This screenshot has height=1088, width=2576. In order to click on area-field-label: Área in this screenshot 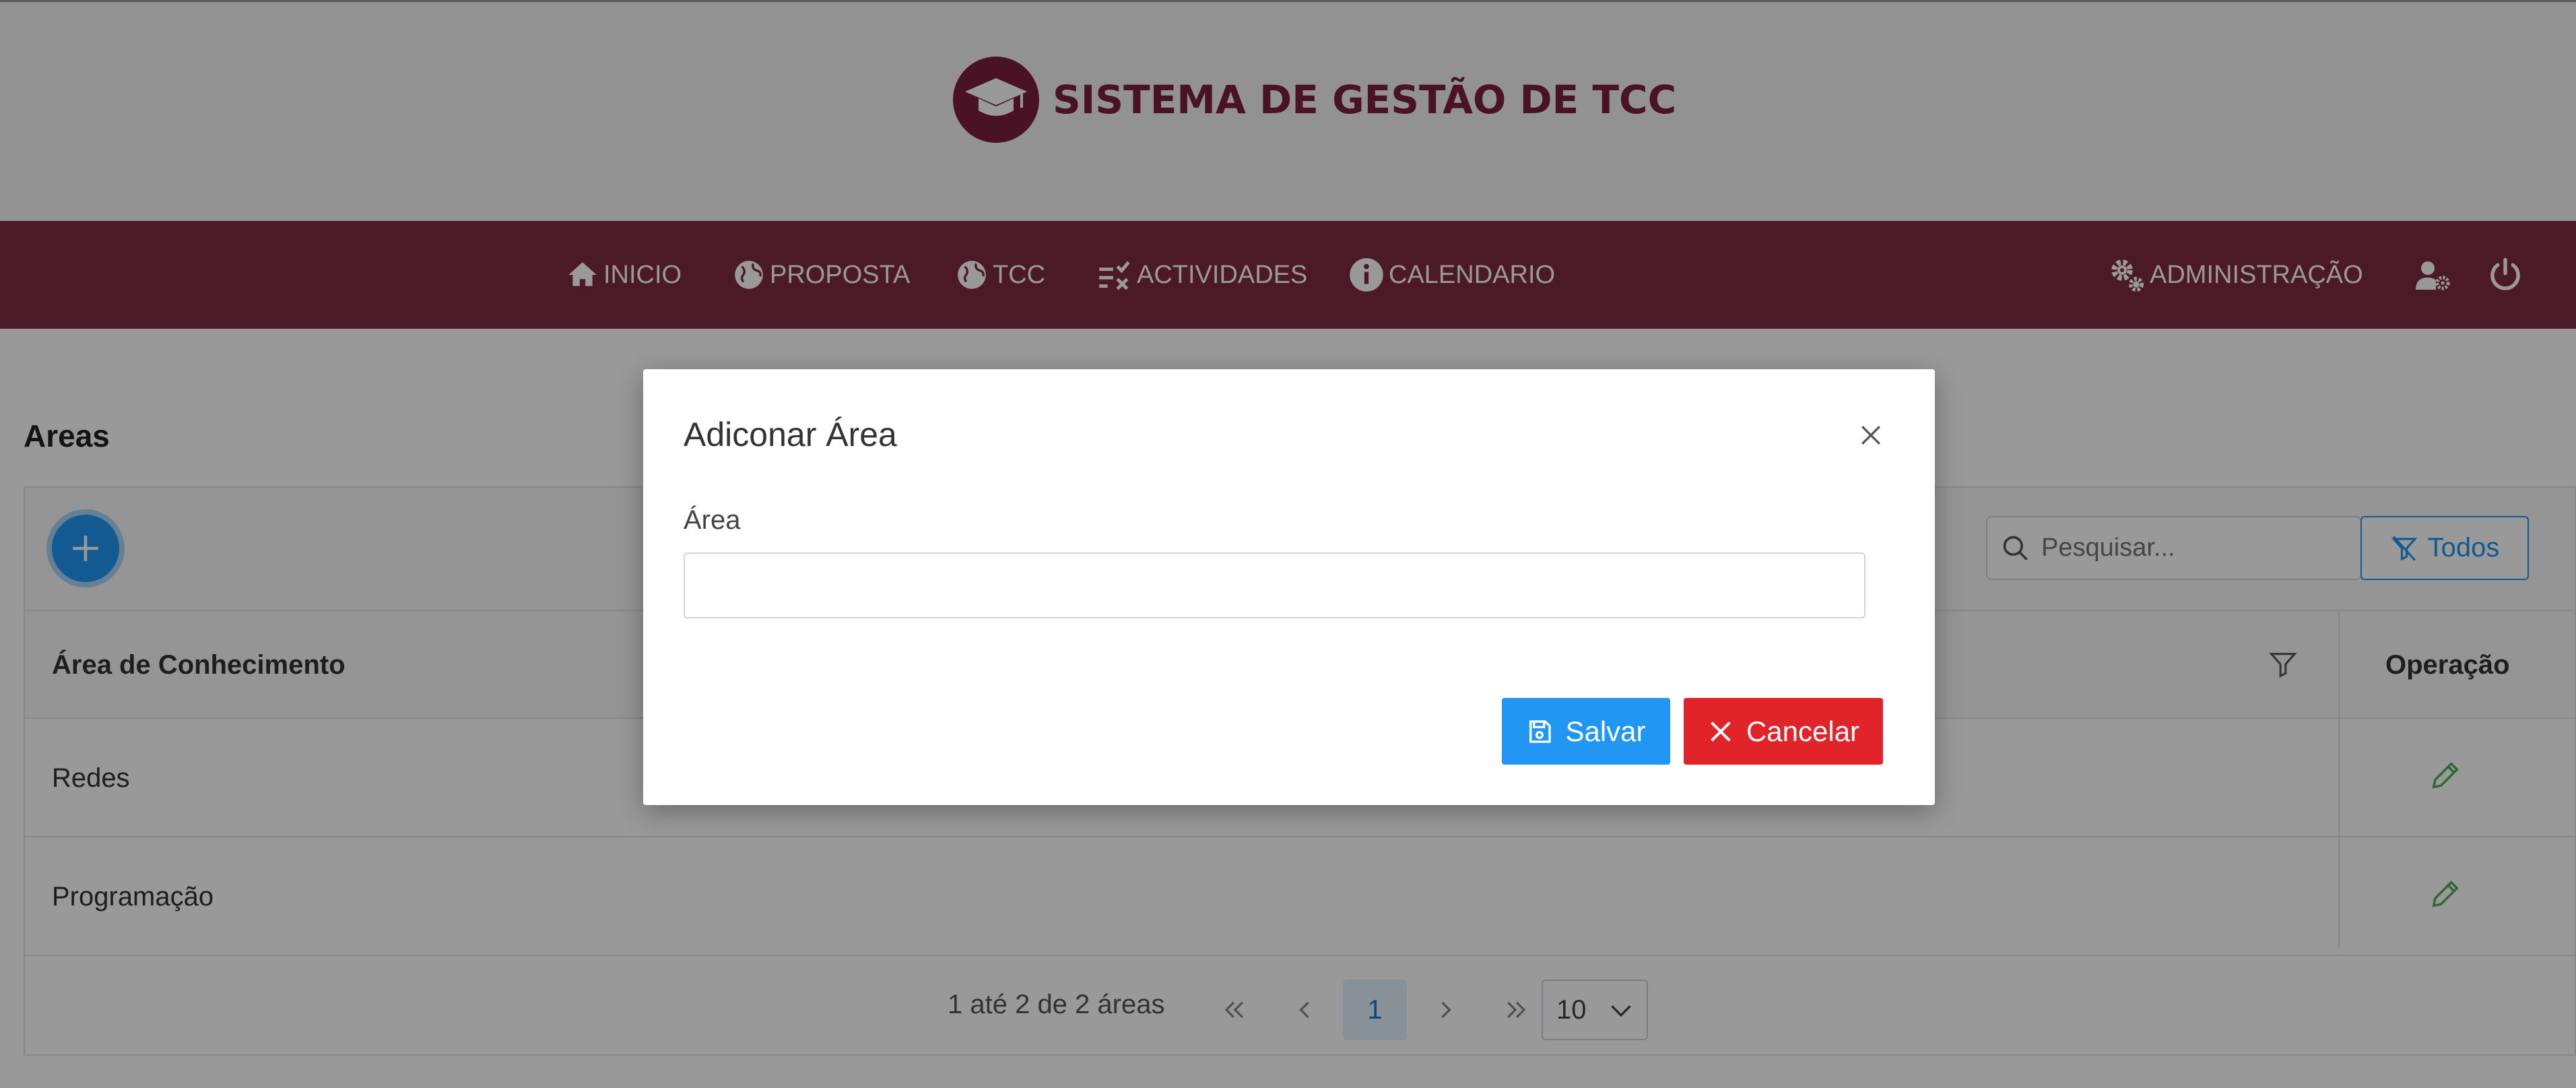, I will do `click(712, 520)`.